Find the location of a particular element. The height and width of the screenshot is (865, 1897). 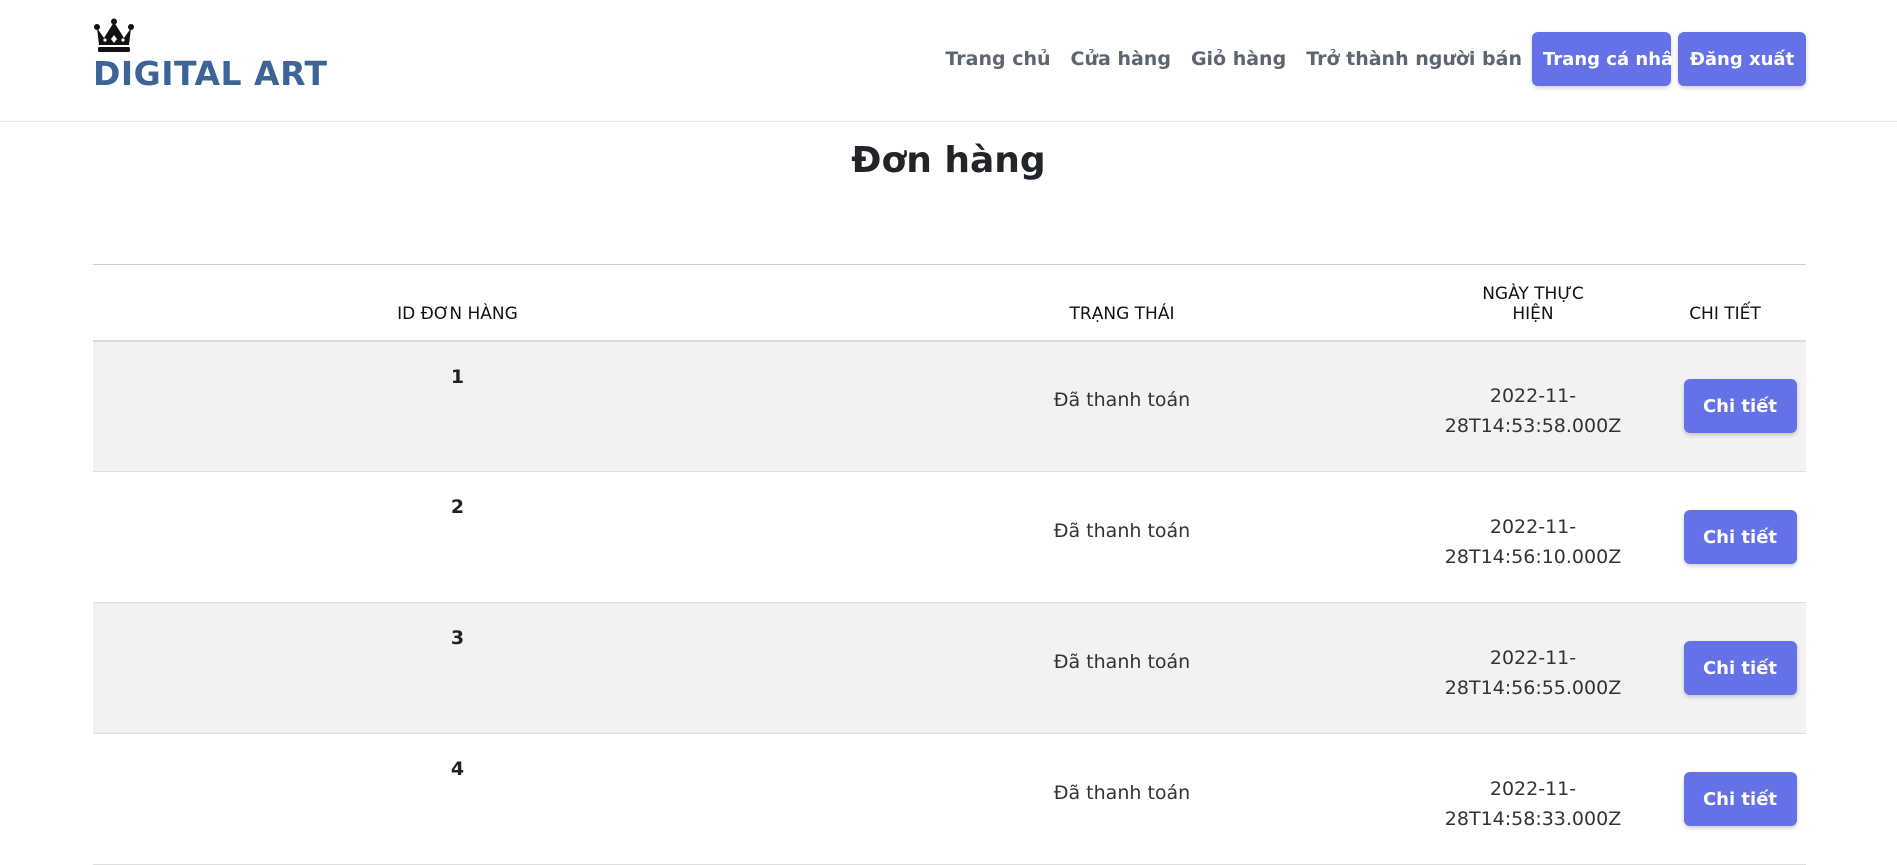

page-title: Đơn hàng is located at coordinates (948, 160).